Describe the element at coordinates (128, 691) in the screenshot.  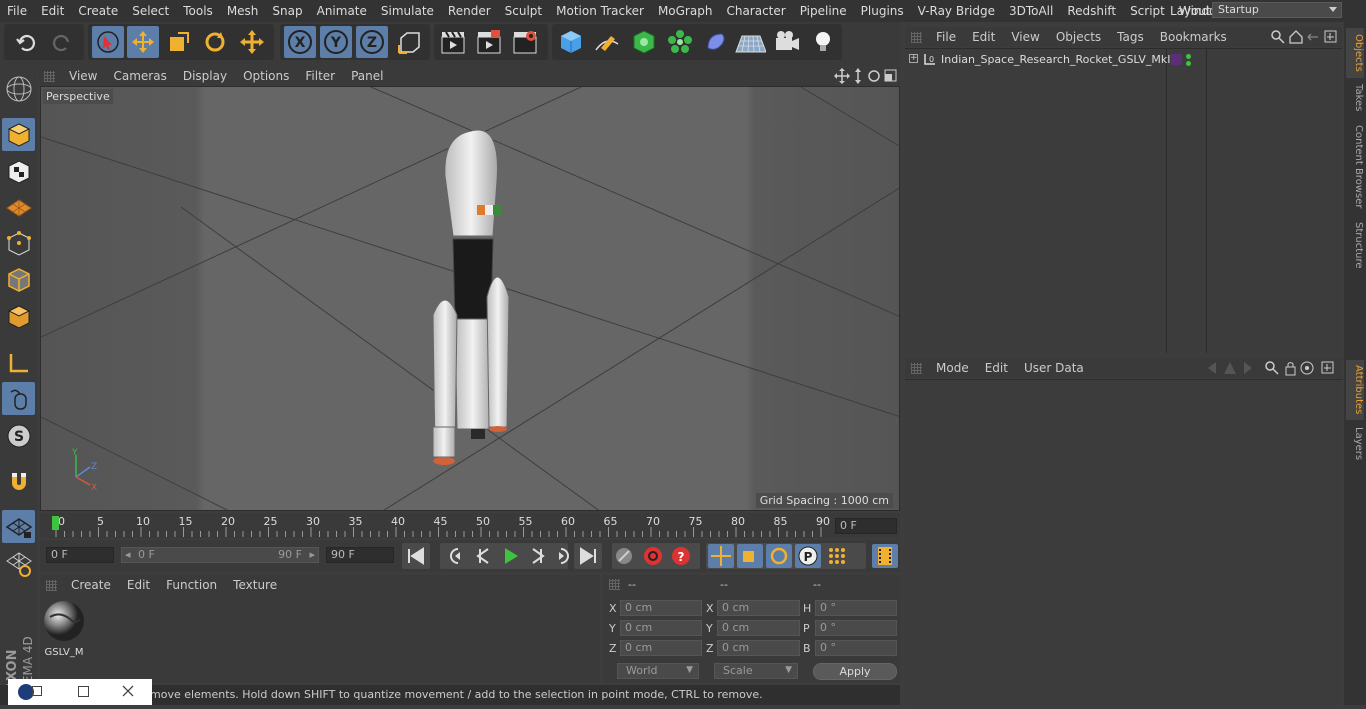
I see `close-icon` at that location.